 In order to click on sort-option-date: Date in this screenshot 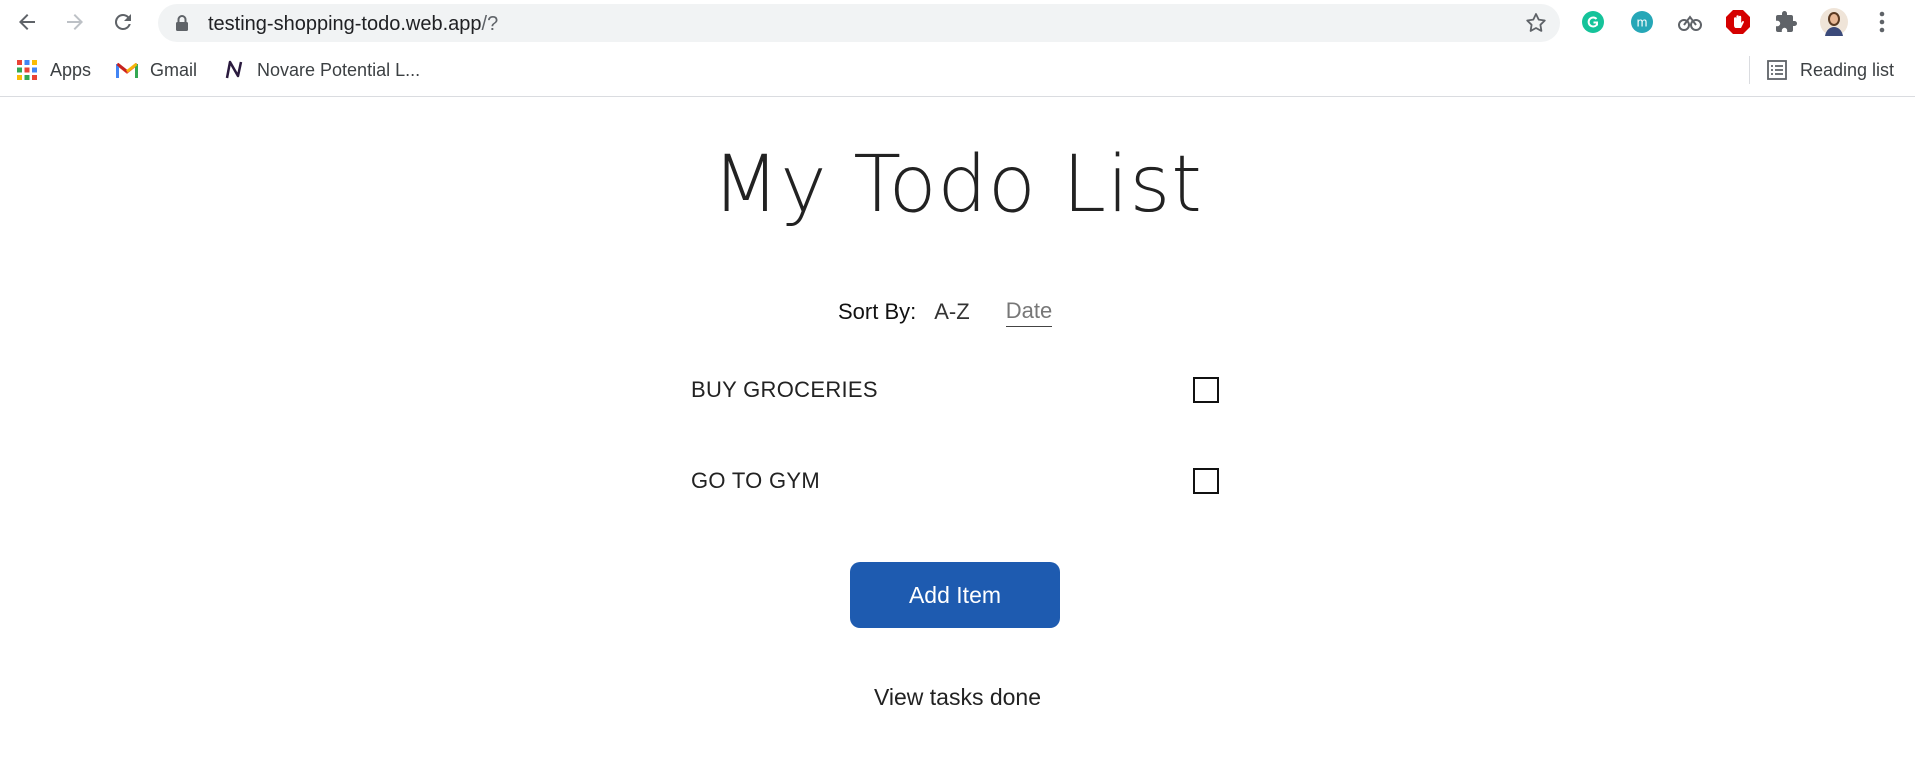, I will do `click(1029, 312)`.